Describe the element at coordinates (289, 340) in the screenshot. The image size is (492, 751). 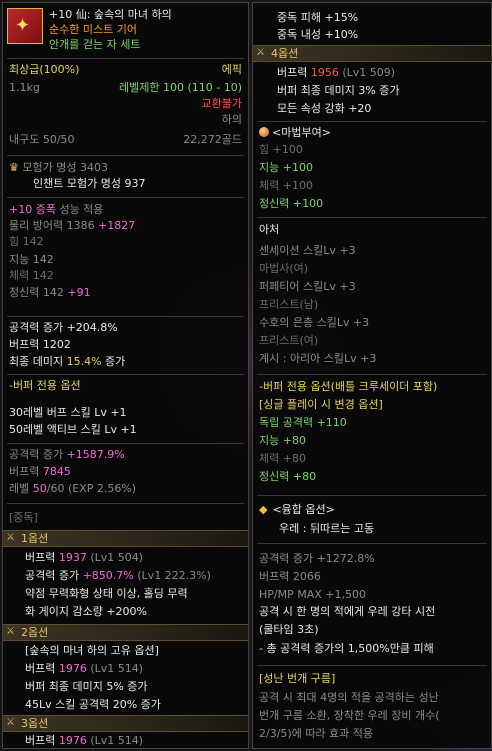
I see `class-line6: 프리스트(여)` at that location.